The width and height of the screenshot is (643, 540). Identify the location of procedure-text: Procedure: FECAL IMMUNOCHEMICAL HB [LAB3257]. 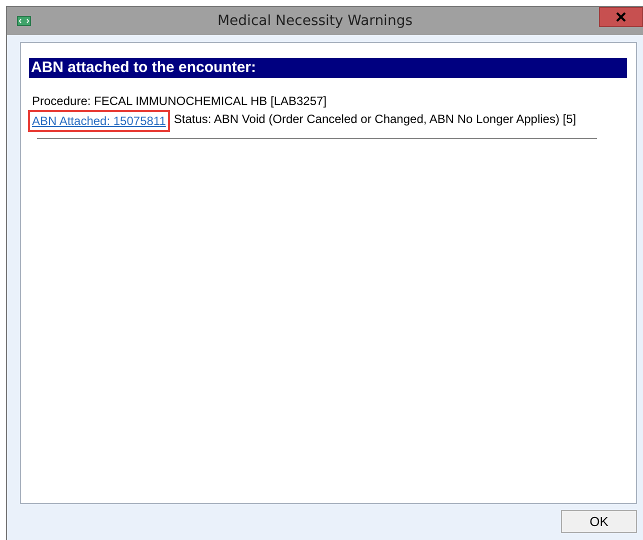
(179, 101).